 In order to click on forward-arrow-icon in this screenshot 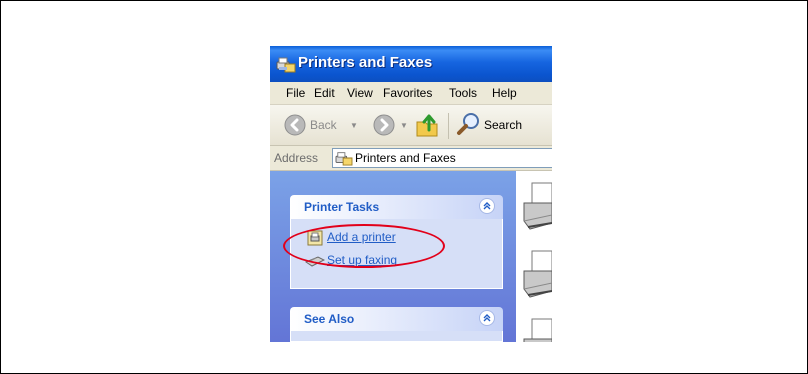, I will do `click(384, 126)`.